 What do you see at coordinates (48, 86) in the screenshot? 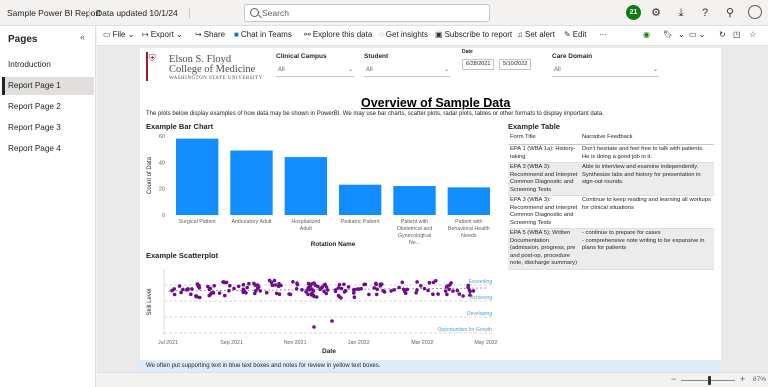
I see `page-item-report-page-1: Report Page 1` at bounding box center [48, 86].